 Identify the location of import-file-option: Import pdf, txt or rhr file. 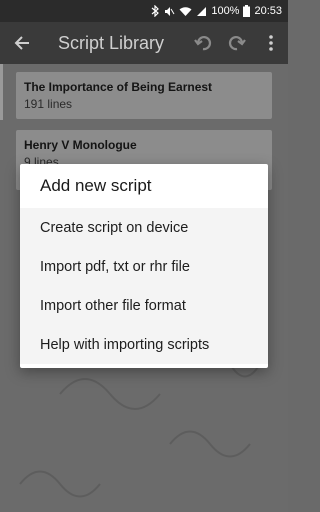
(144, 266).